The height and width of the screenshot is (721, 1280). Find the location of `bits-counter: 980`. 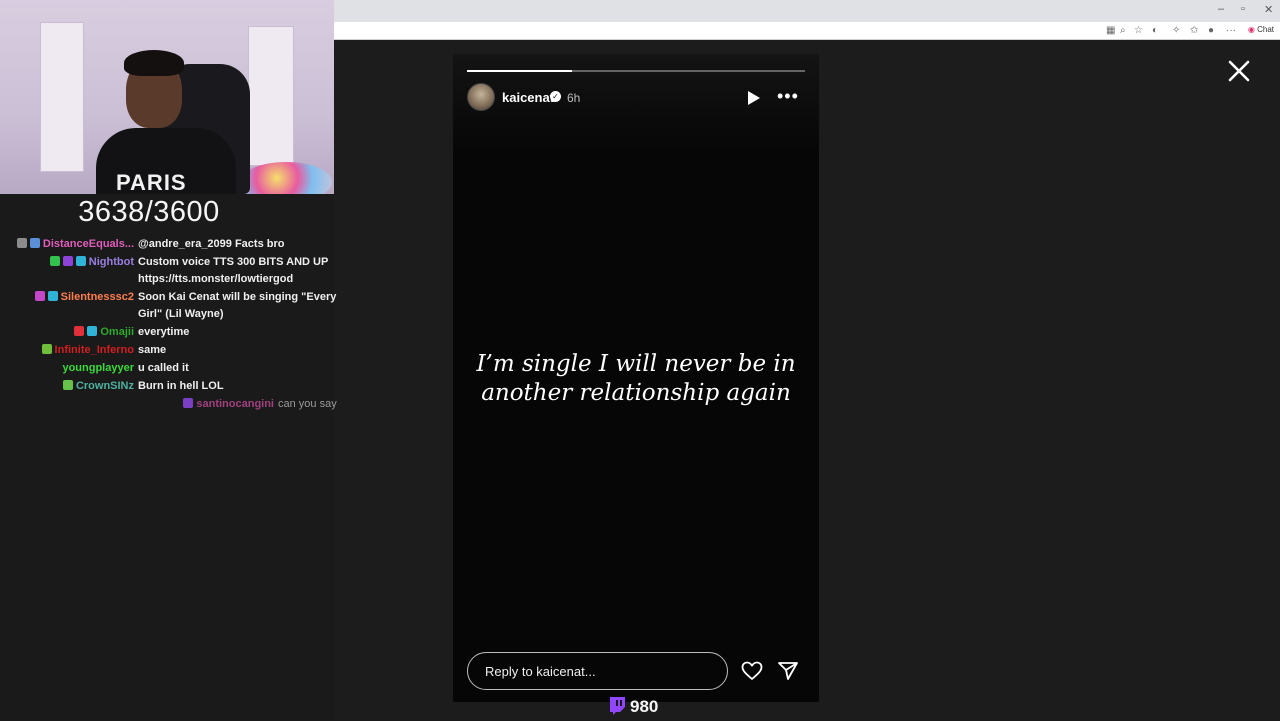

bits-counter: 980 is located at coordinates (633, 706).